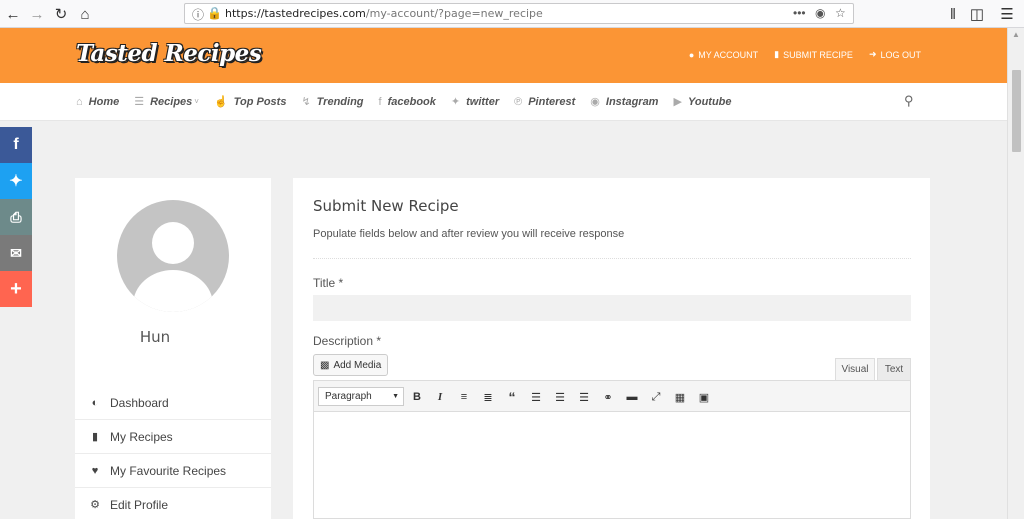 Image resolution: width=1024 pixels, height=519 pixels. Describe the element at coordinates (169, 53) in the screenshot. I see `site-logo: Tasted Recipes` at that location.